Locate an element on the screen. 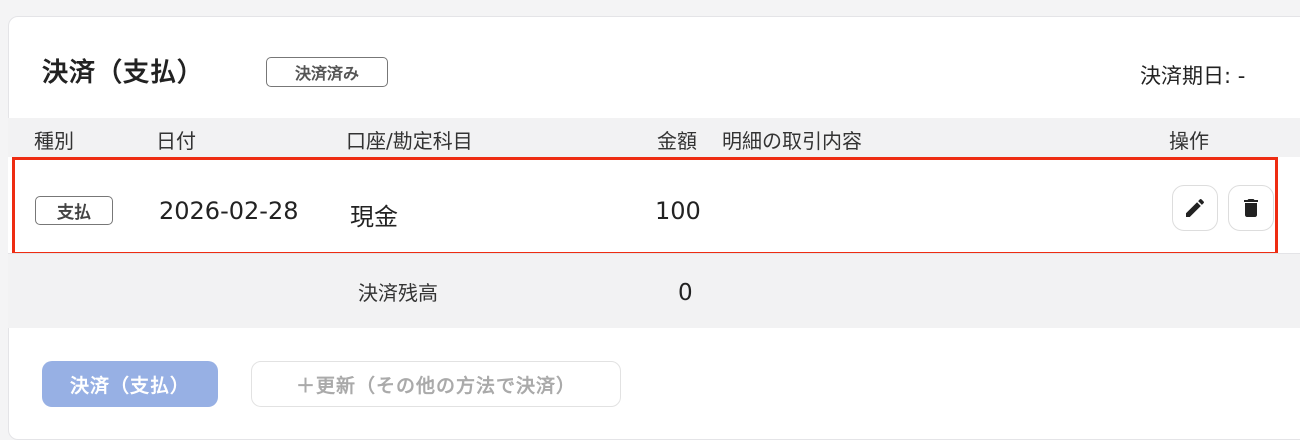 Image resolution: width=1300 pixels, height=440 pixels. settle-payment-button: 決済（支払） is located at coordinates (130, 384).